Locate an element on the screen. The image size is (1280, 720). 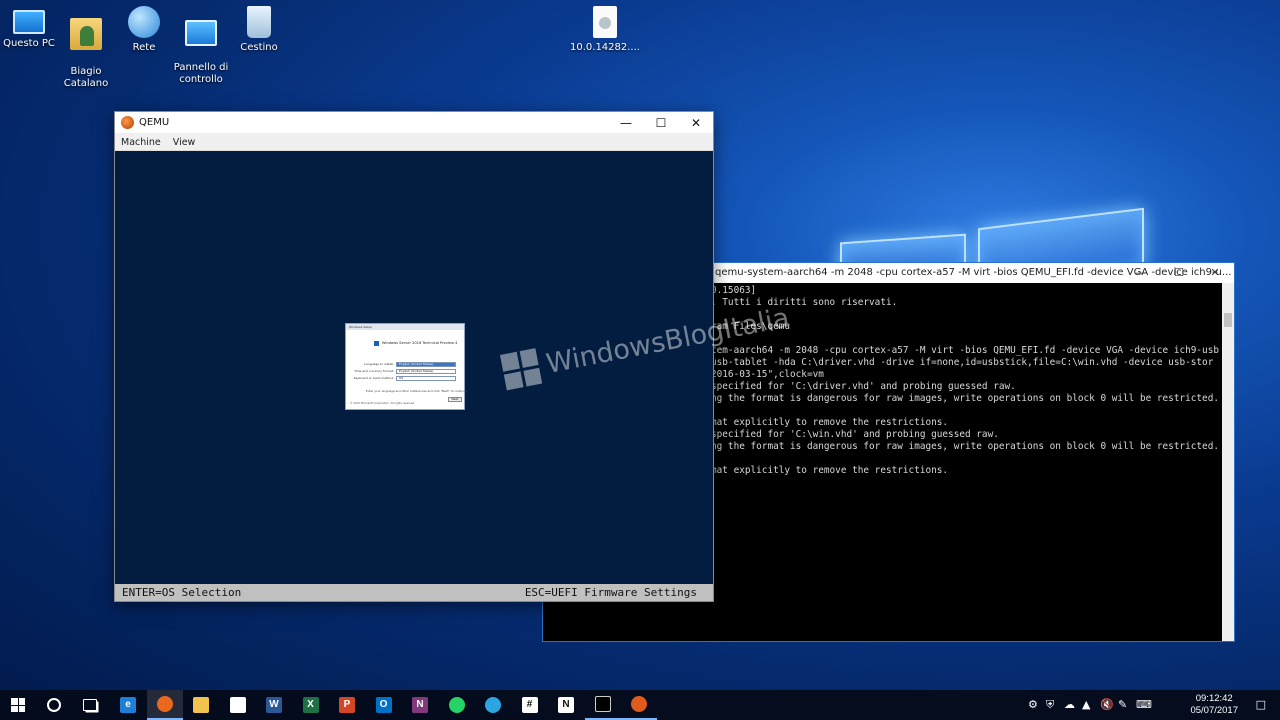
start-button is located at coordinates (18, 705).